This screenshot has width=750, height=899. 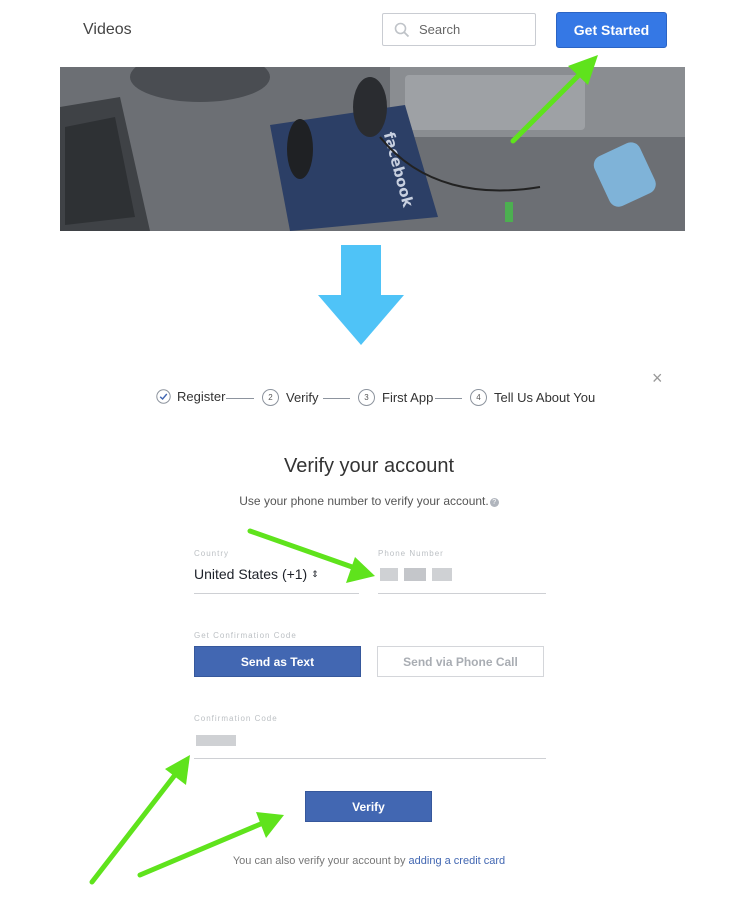 I want to click on get-started-button: Get Started, so click(x=611, y=30).